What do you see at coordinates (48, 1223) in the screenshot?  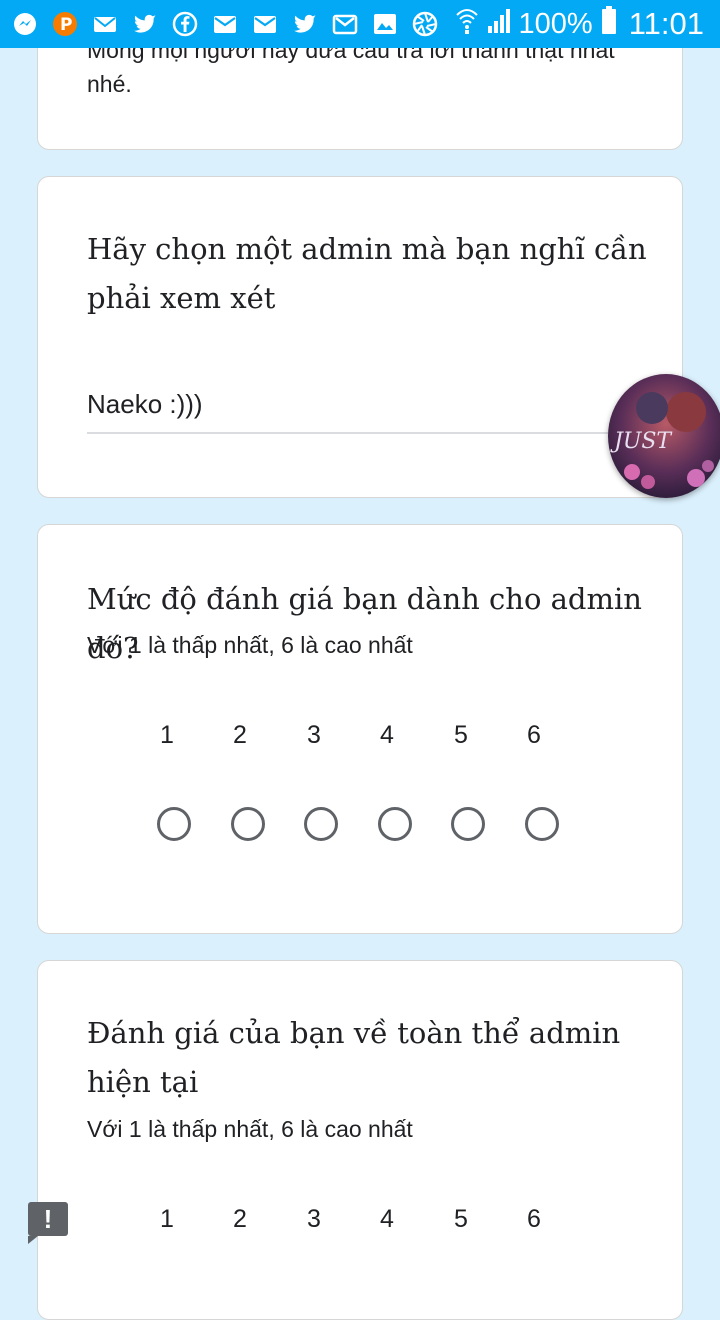 I see `feedback-alert-icon: !` at bounding box center [48, 1223].